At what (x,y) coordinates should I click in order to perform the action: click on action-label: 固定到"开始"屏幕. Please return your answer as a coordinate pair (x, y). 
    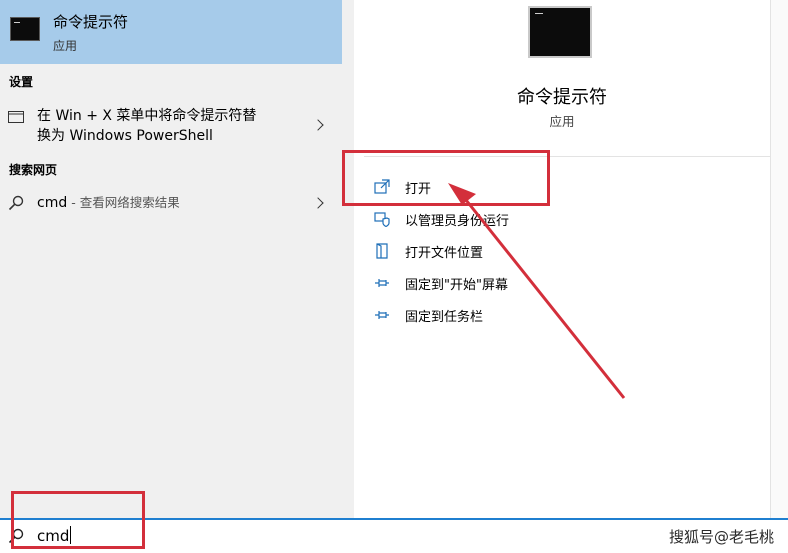
    Looking at the image, I should click on (456, 285).